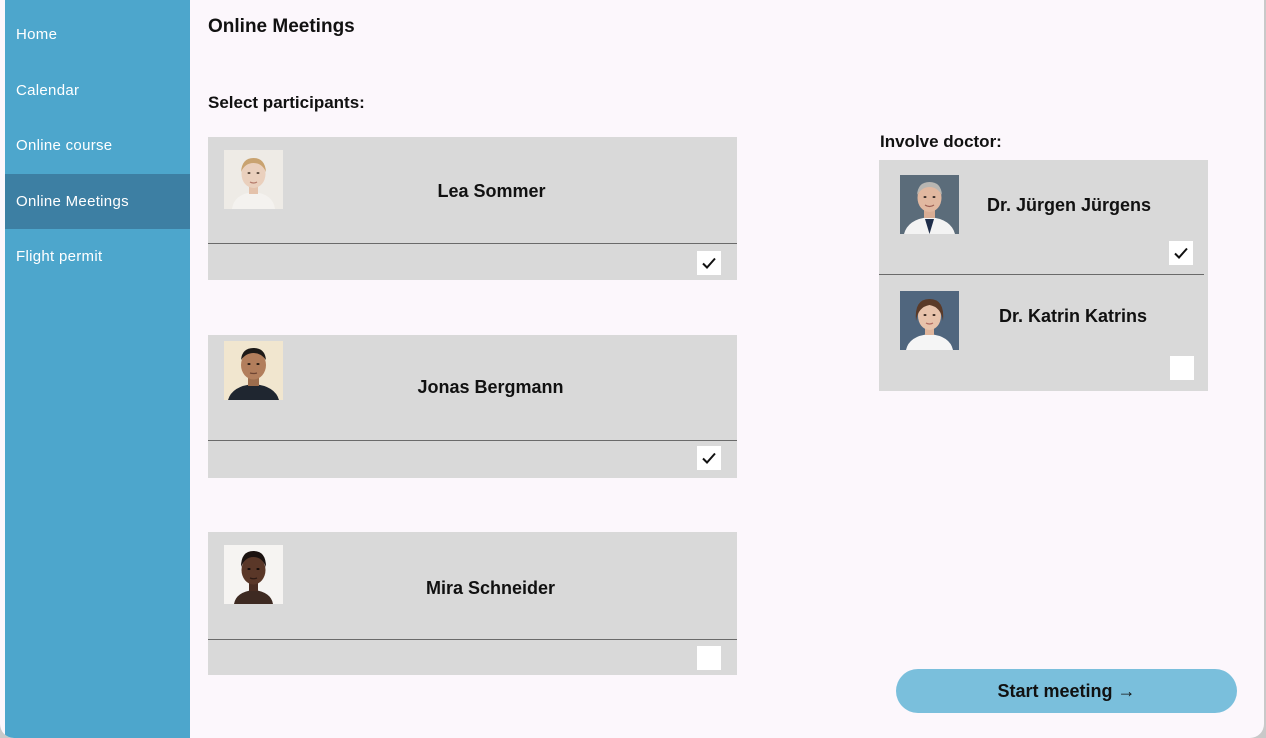  What do you see at coordinates (64, 145) in the screenshot?
I see `sidebar-item-label: Online course` at bounding box center [64, 145].